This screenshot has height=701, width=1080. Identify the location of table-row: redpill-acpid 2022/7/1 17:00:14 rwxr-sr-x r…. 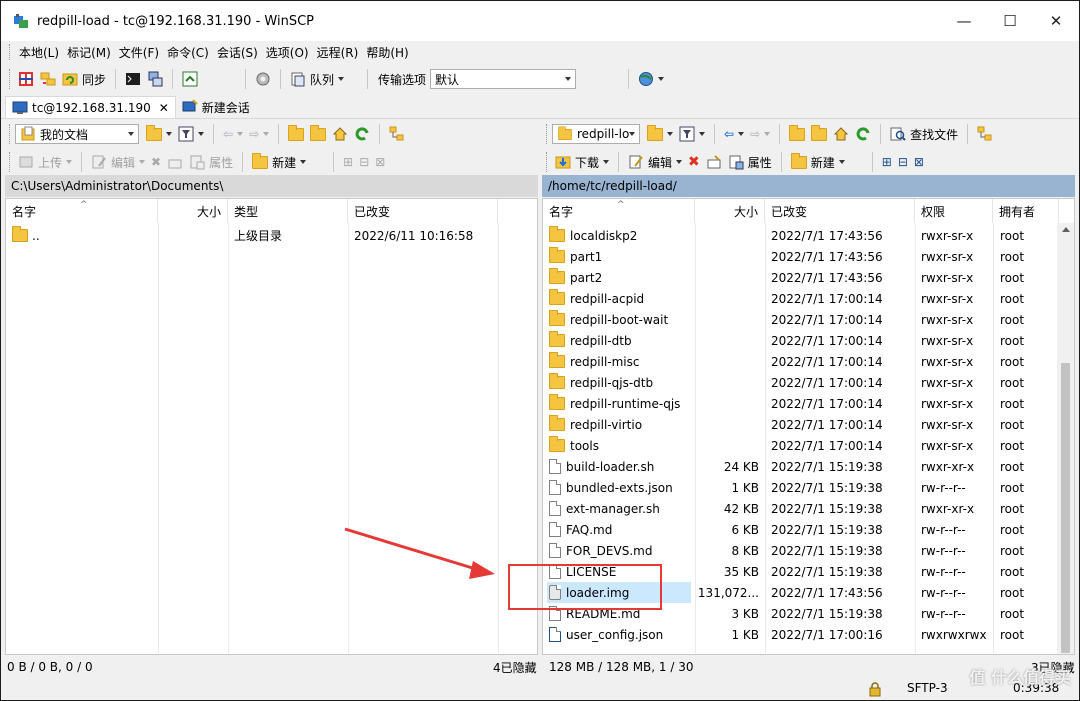
(808, 298).